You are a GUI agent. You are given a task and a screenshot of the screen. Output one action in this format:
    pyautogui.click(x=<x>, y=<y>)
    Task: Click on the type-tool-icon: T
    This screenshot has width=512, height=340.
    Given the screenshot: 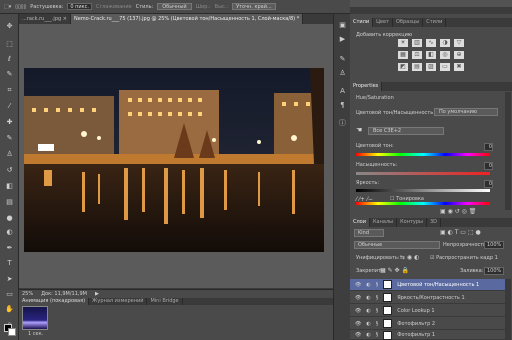 What is the action you would take?
    pyautogui.click(x=9, y=263)
    